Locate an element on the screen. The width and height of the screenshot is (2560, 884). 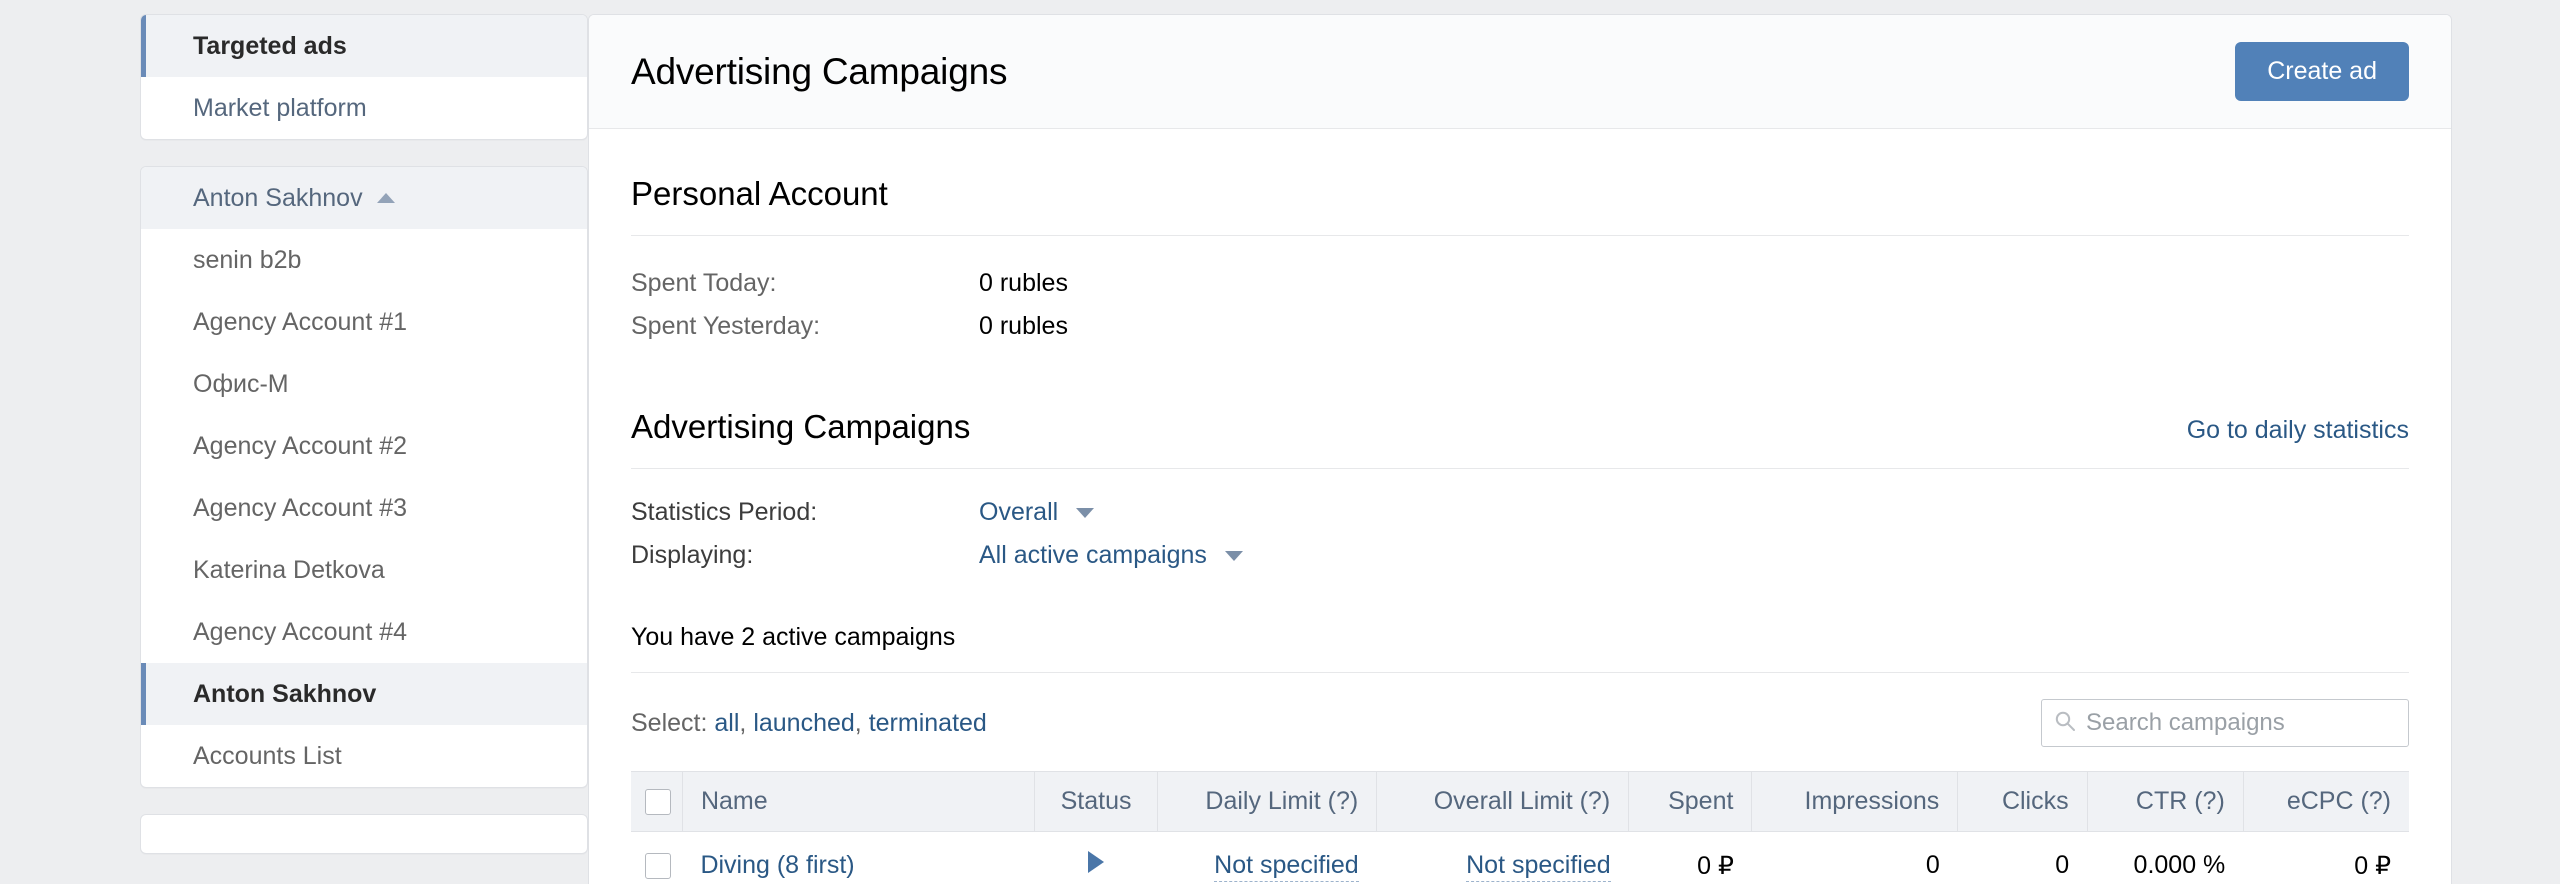
col-header-name: Name is located at coordinates (859, 801).